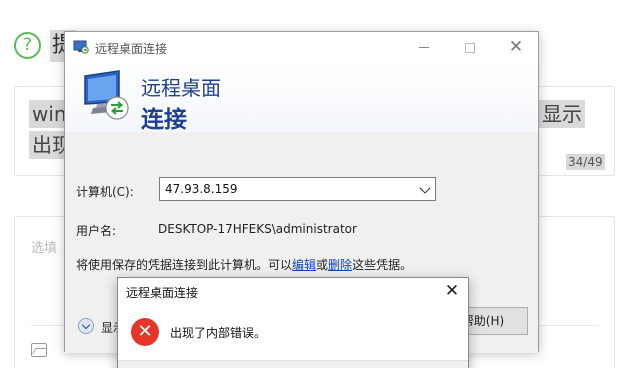 The image size is (629, 368). I want to click on error-dialog-close-button: ✕, so click(452, 291).